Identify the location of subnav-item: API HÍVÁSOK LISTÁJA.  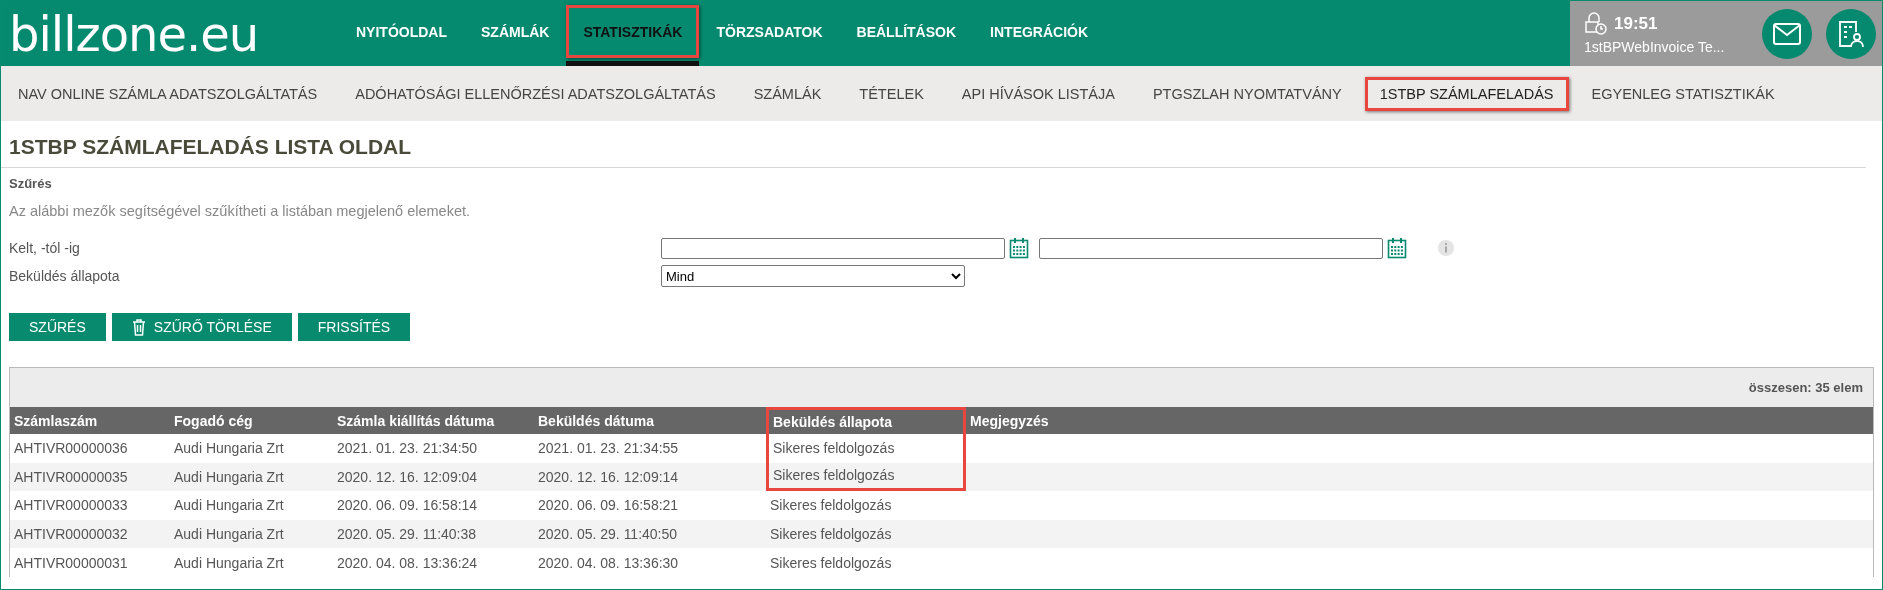
(1038, 93).